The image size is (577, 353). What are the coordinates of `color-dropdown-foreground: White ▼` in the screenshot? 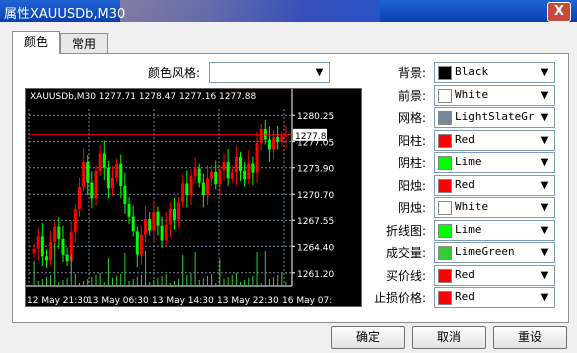 It's located at (494, 95).